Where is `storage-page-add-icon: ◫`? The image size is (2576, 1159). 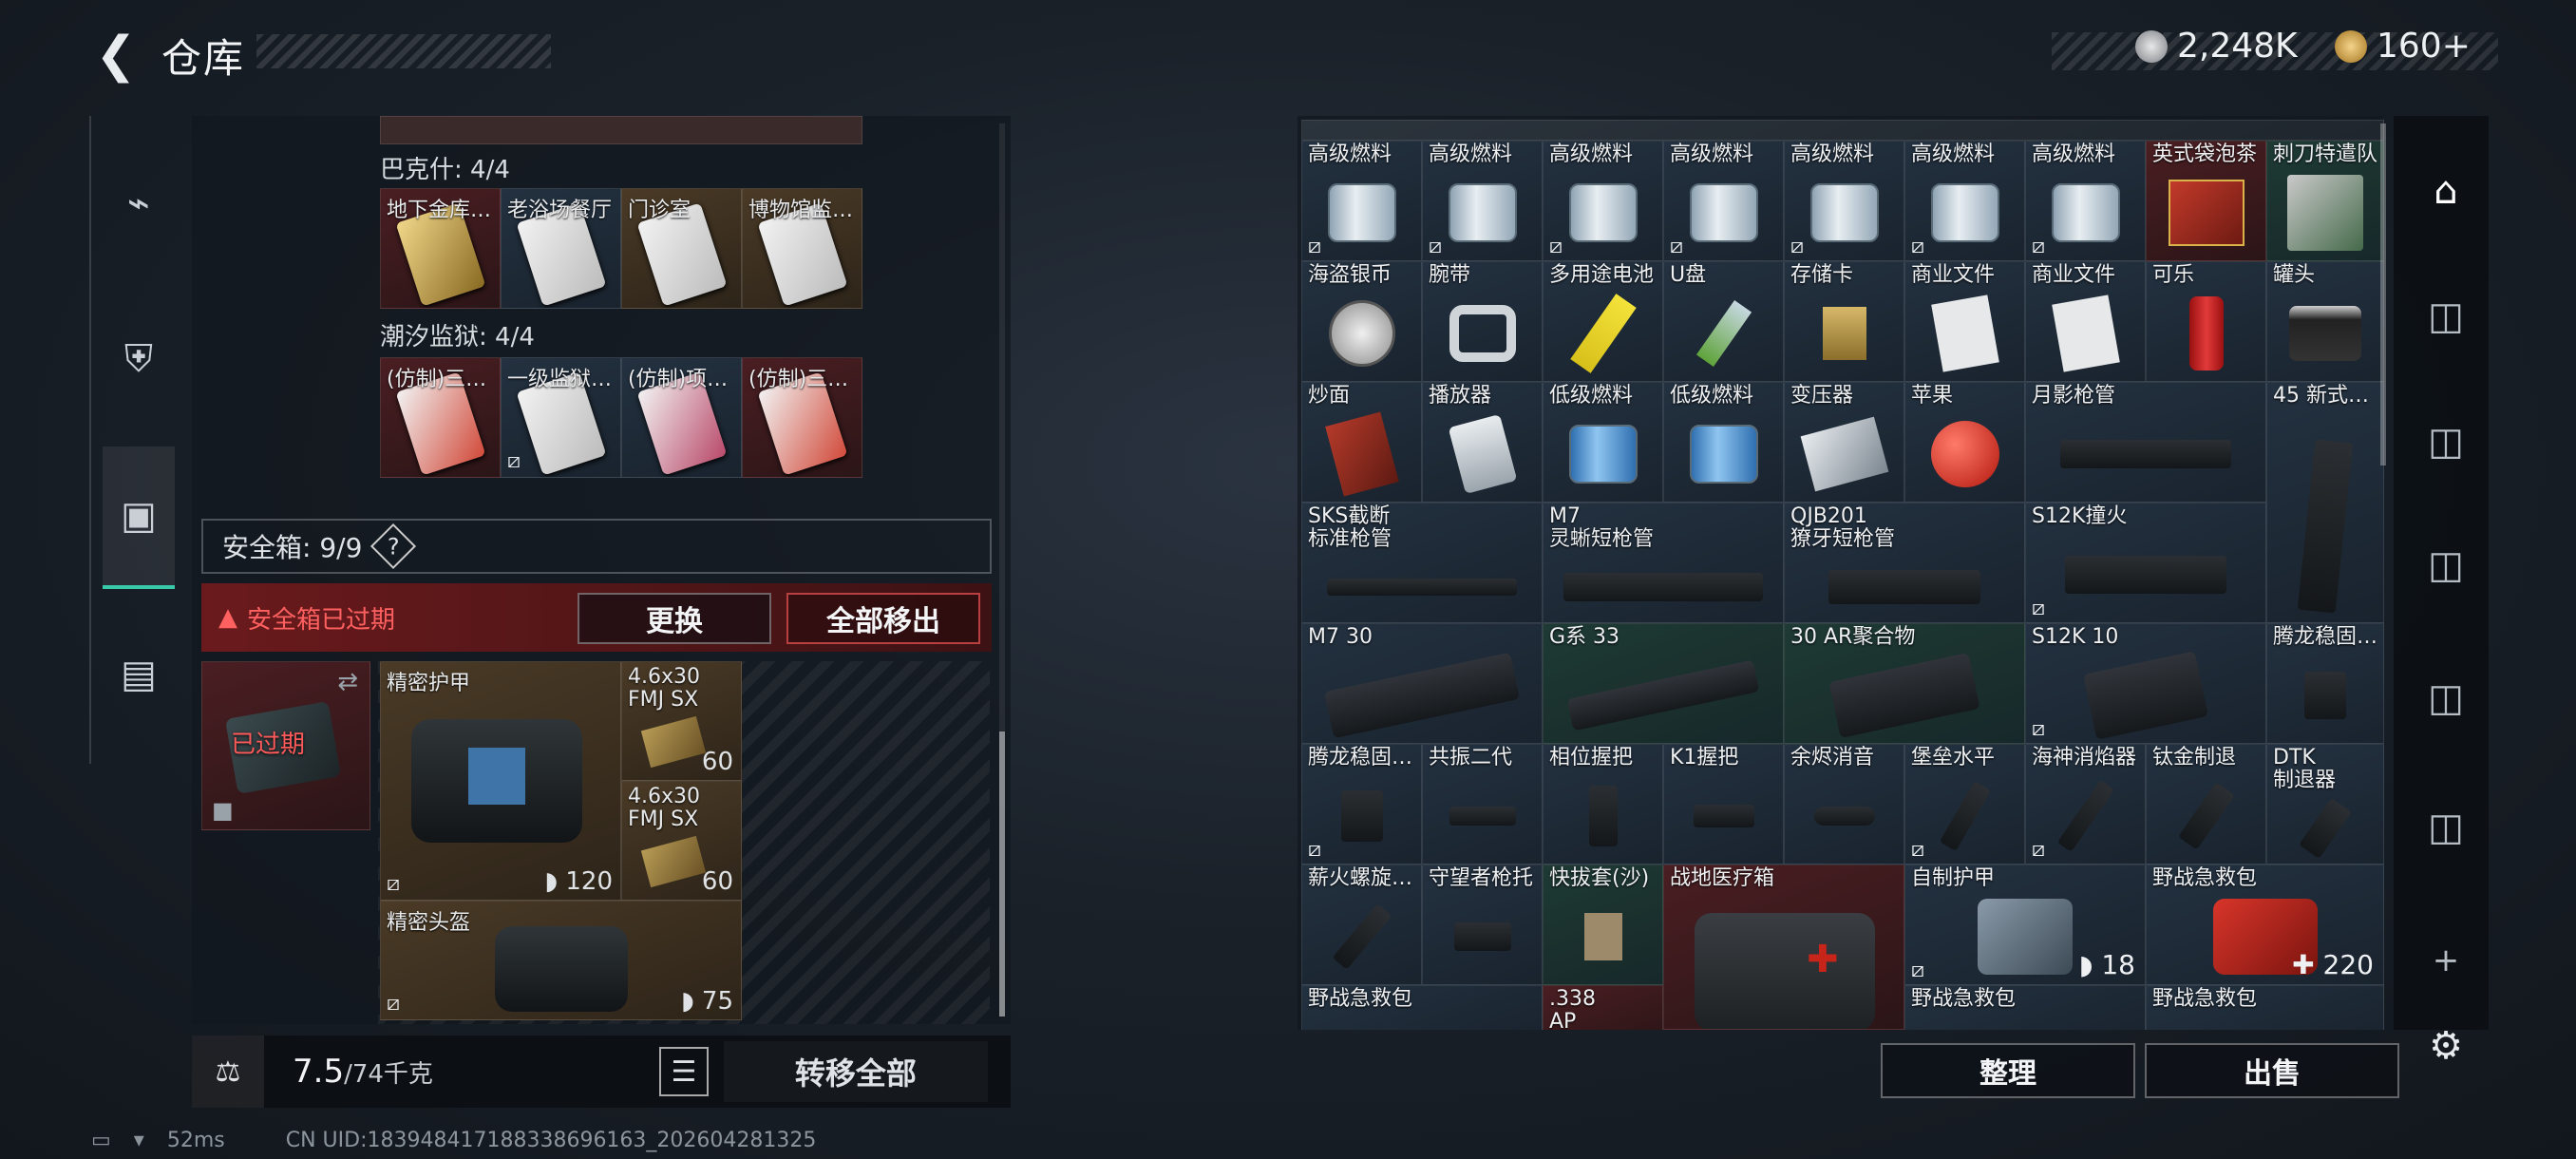 storage-page-add-icon: ◫ is located at coordinates (2446, 827).